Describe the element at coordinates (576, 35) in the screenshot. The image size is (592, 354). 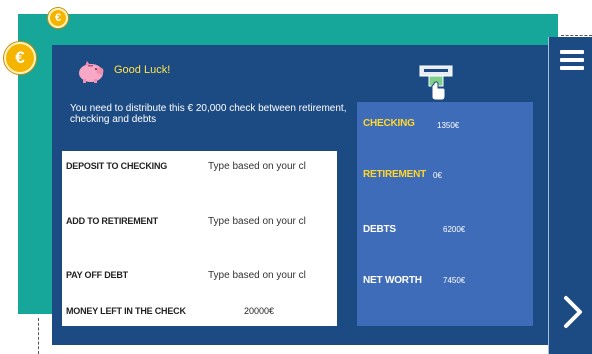
I see `dashed-guide-horizontal` at that location.